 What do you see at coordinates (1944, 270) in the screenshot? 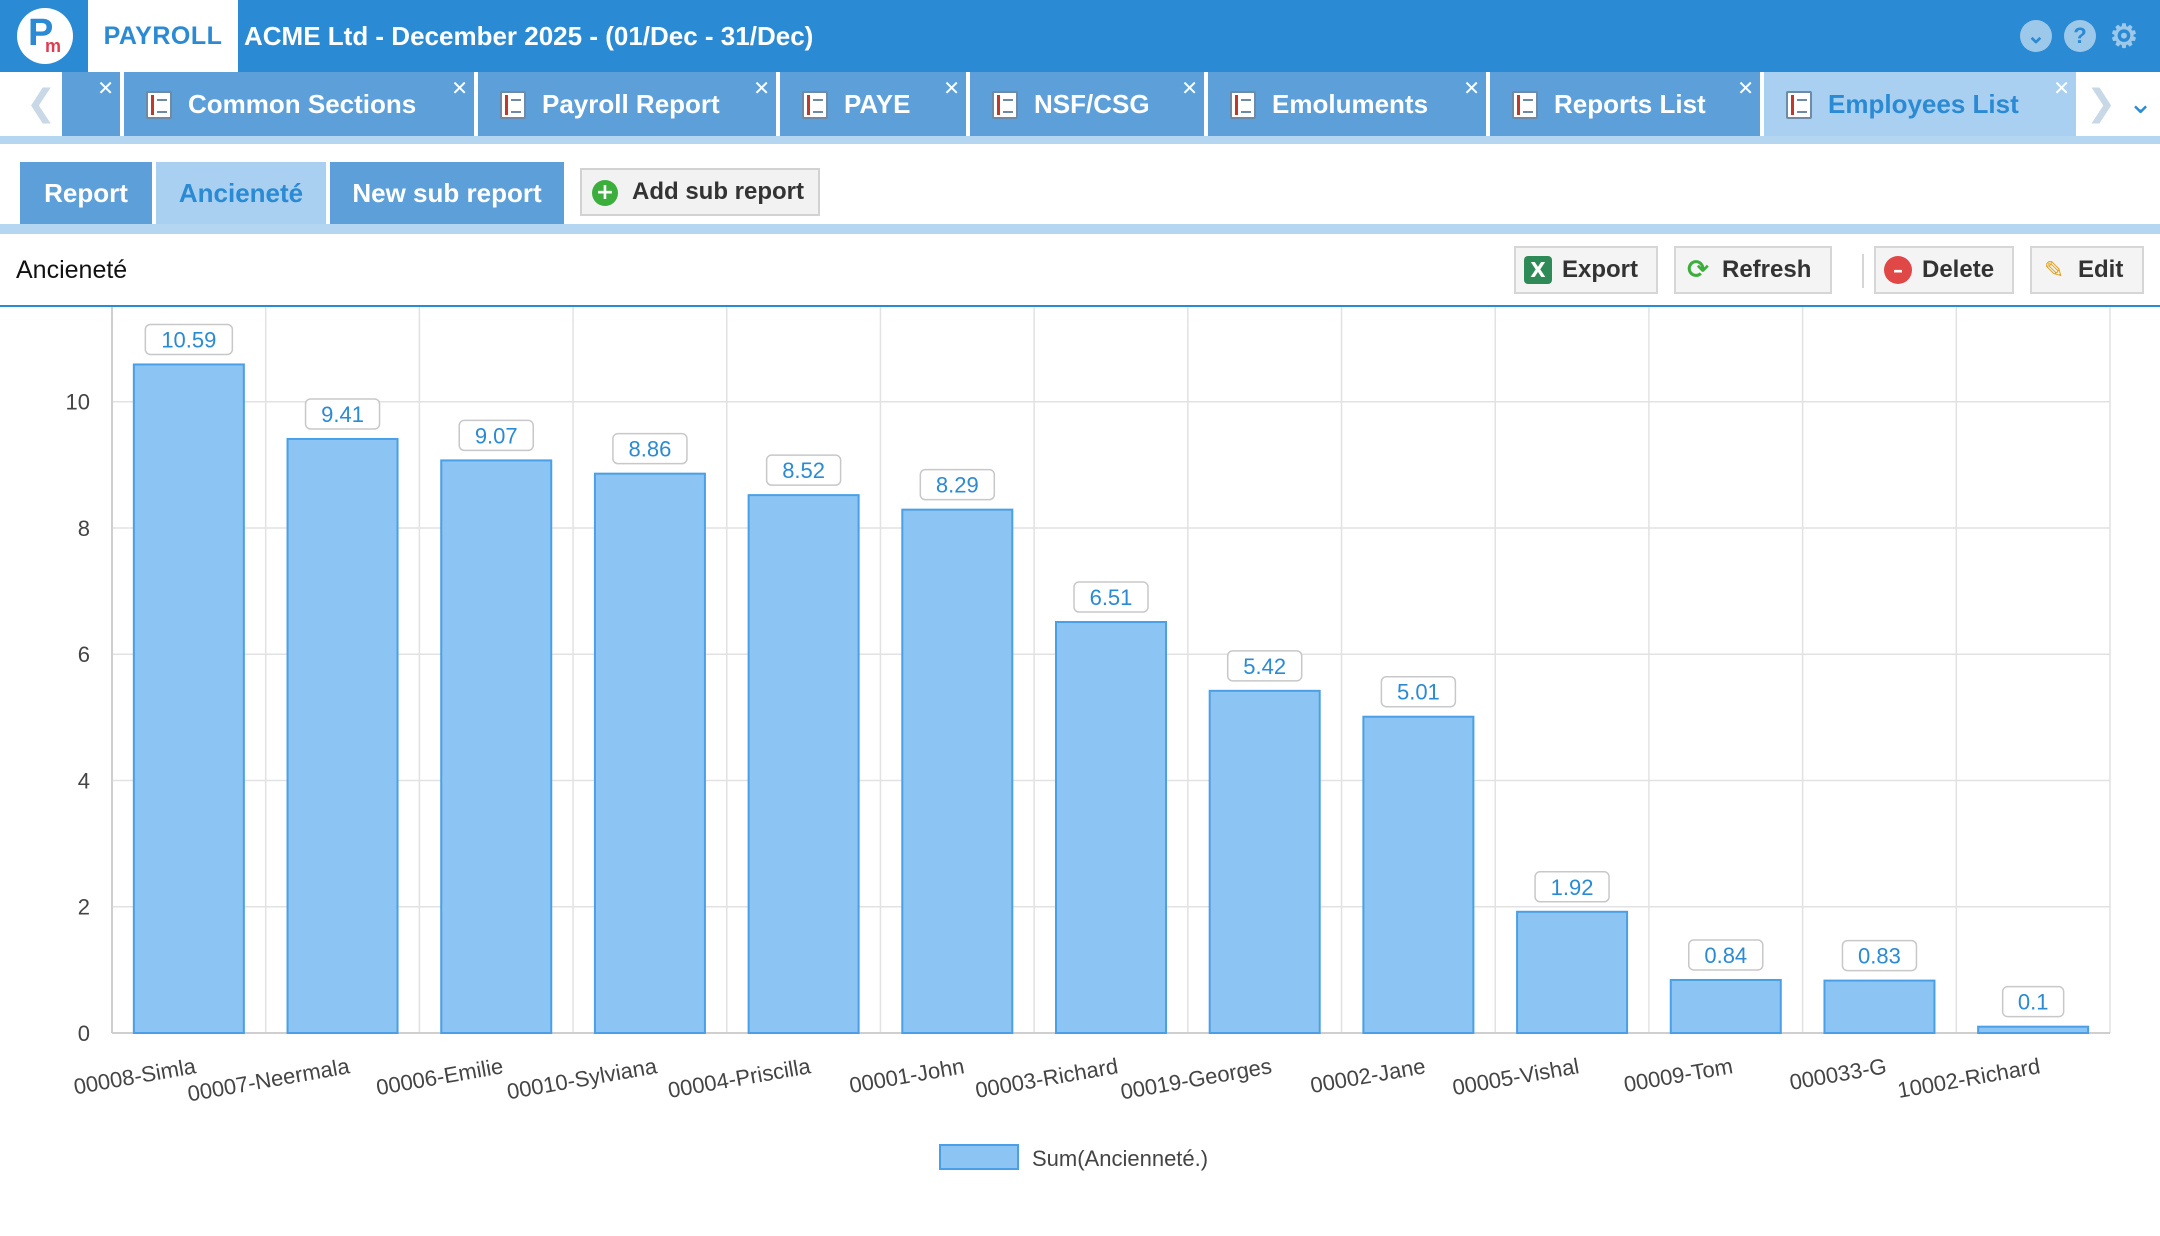
I see `delete-button: – Delete` at bounding box center [1944, 270].